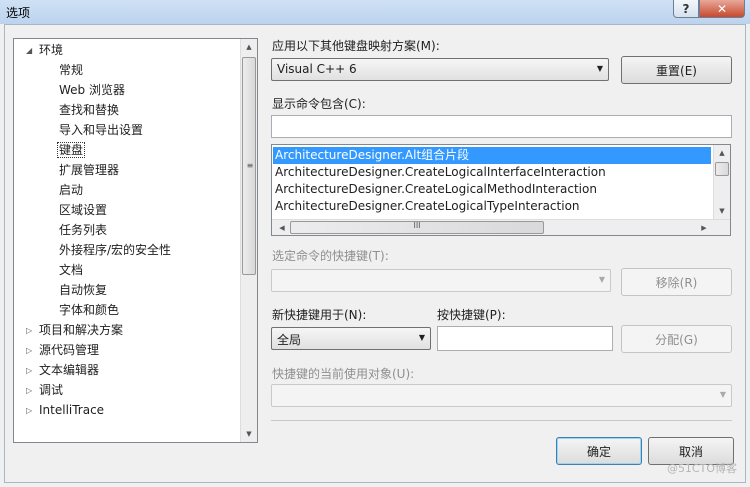 This screenshot has height=487, width=750. What do you see at coordinates (69, 350) in the screenshot?
I see `tree-item-label: 源代码管理` at bounding box center [69, 350].